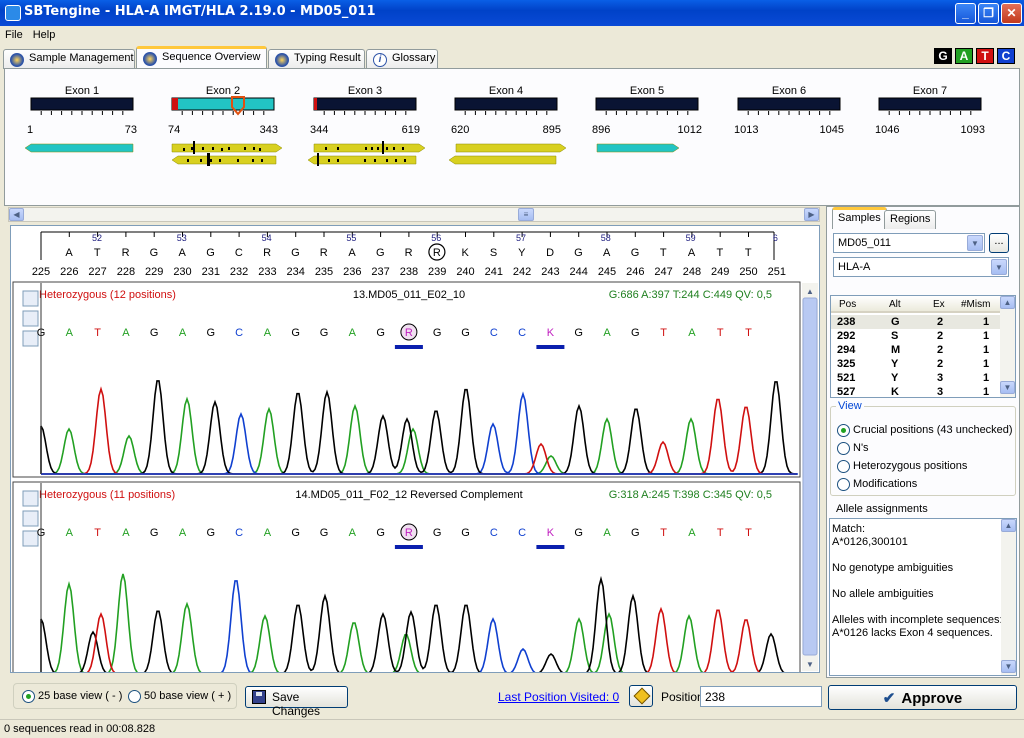  Describe the element at coordinates (30, 318) in the screenshot. I see `check-icon` at that location.